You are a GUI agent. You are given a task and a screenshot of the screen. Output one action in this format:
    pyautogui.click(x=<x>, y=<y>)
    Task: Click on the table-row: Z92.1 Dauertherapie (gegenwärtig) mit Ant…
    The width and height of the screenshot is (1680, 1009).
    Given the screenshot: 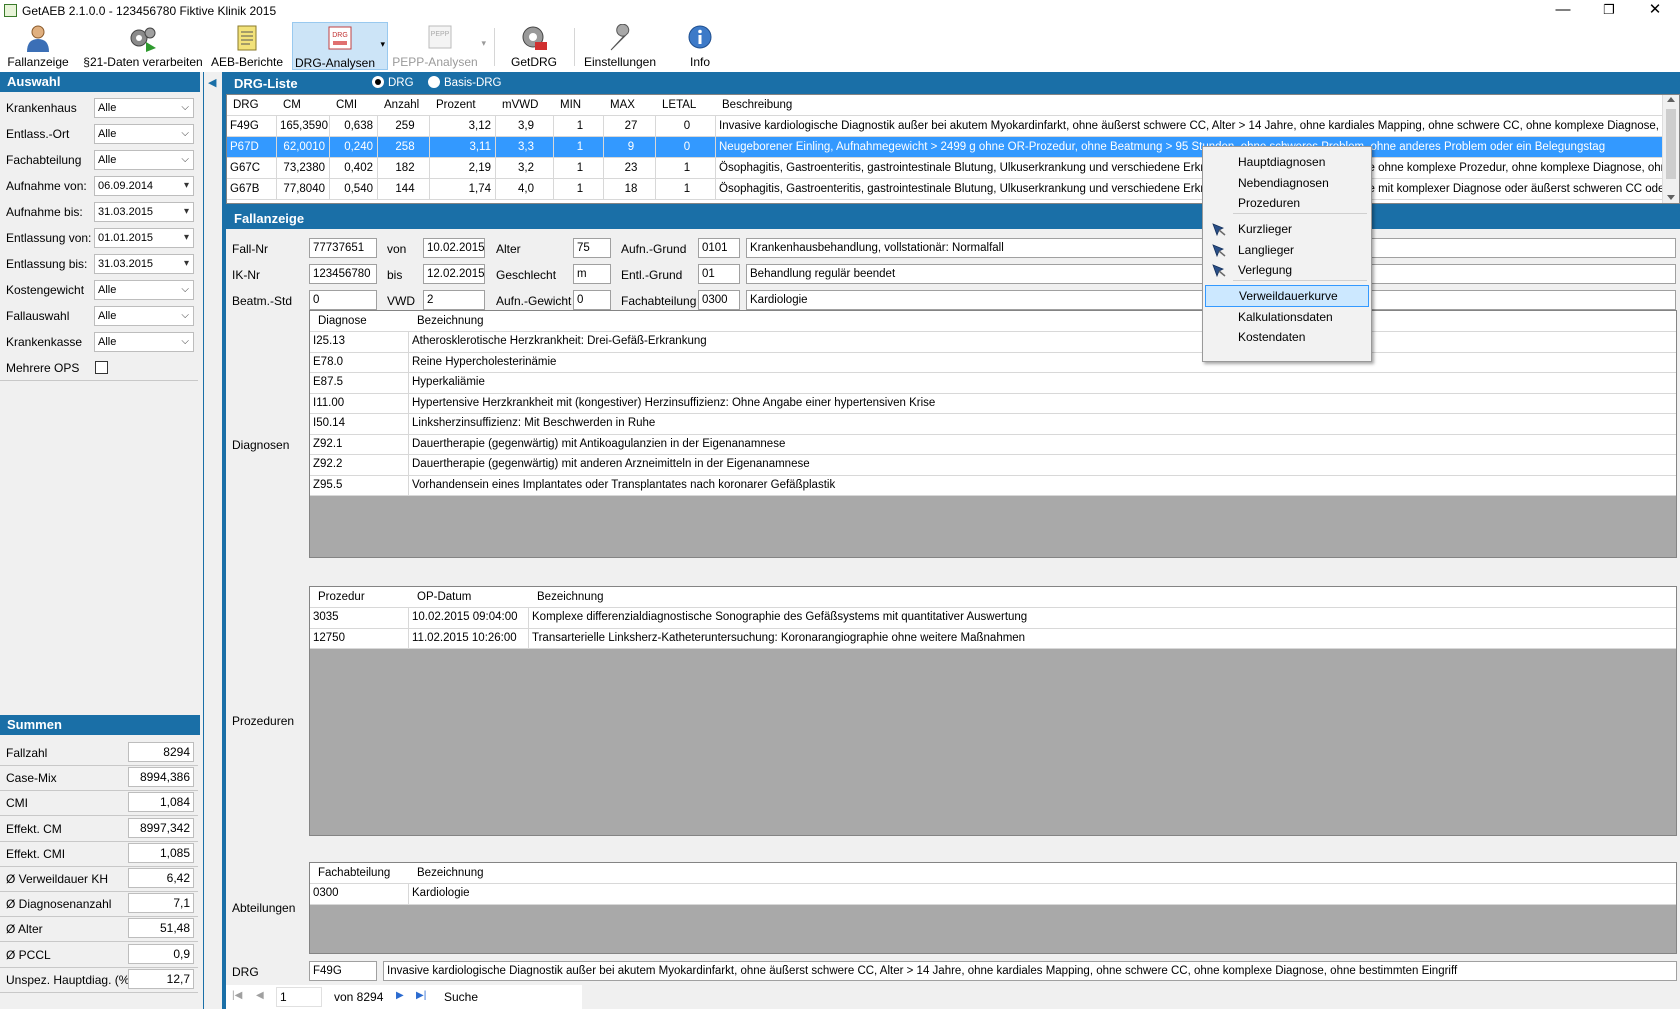 What is the action you would take?
    pyautogui.click(x=993, y=444)
    